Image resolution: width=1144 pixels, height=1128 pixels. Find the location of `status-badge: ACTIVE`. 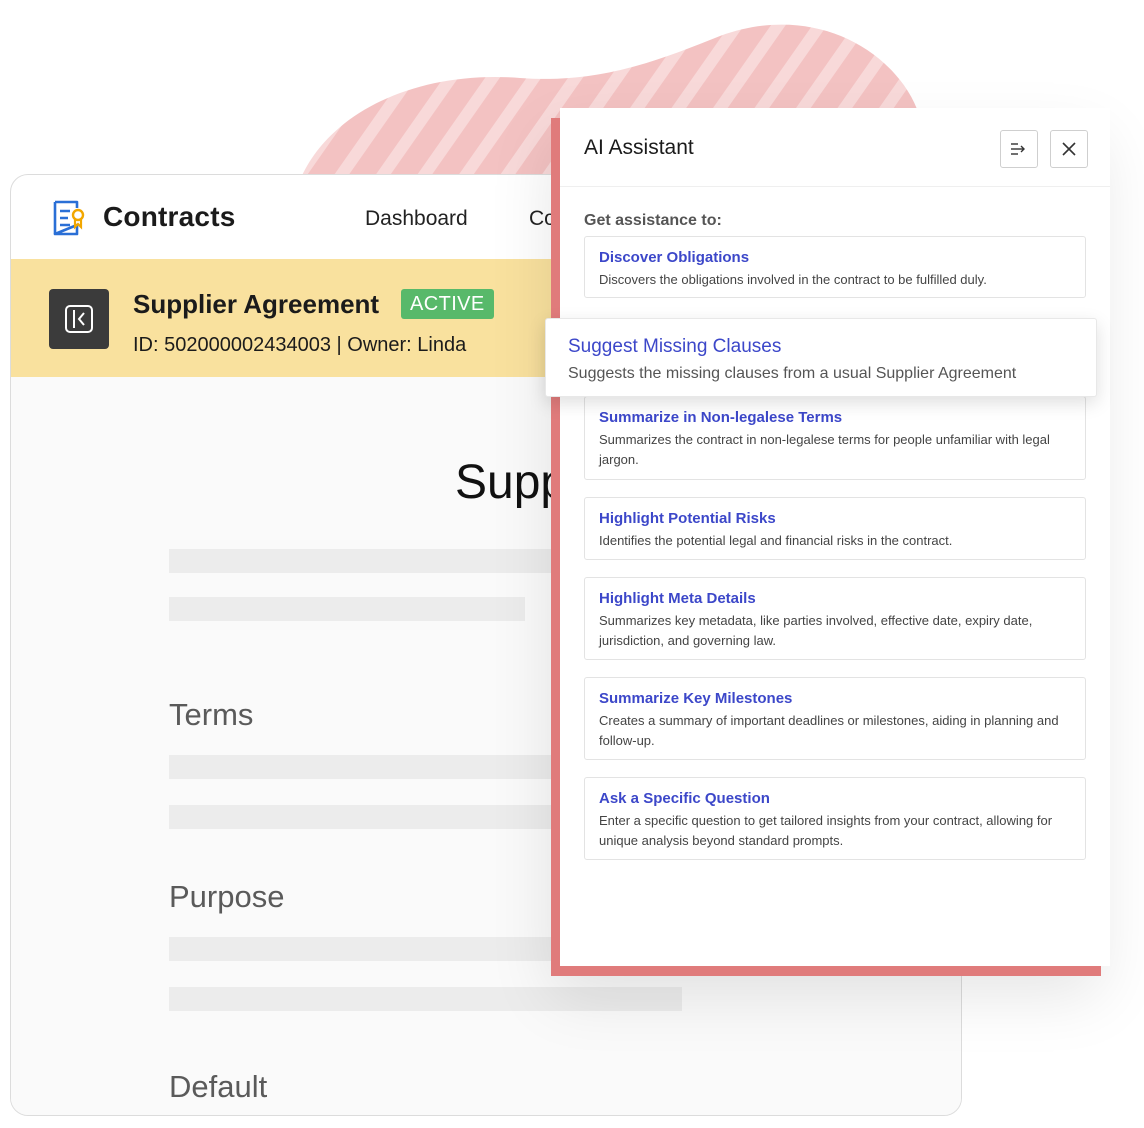

status-badge: ACTIVE is located at coordinates (447, 304).